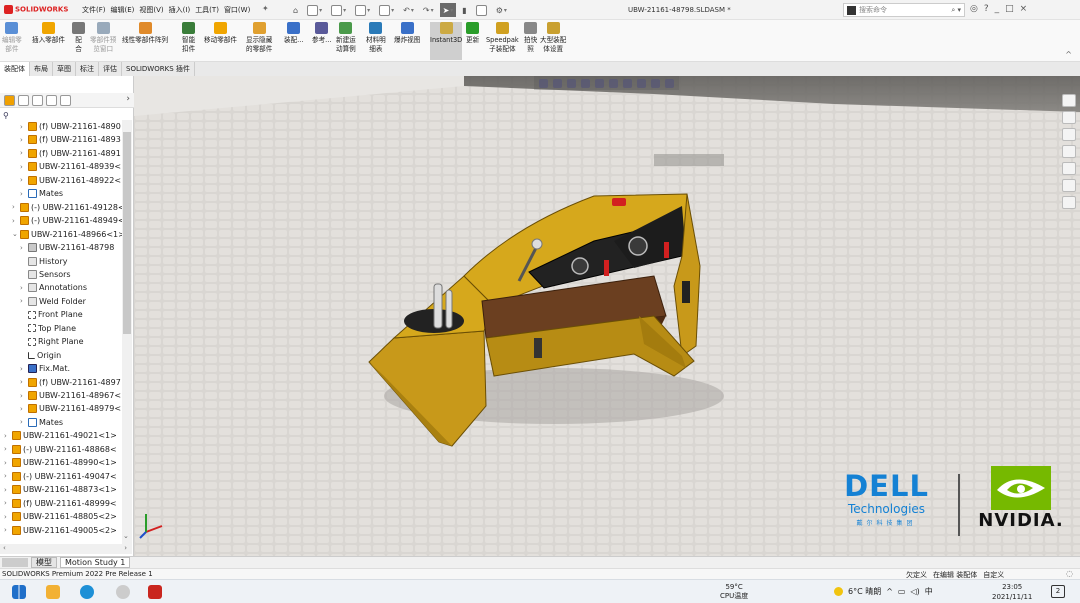  Describe the element at coordinates (571, 83) in the screenshot. I see `previous-view-icon` at that location.